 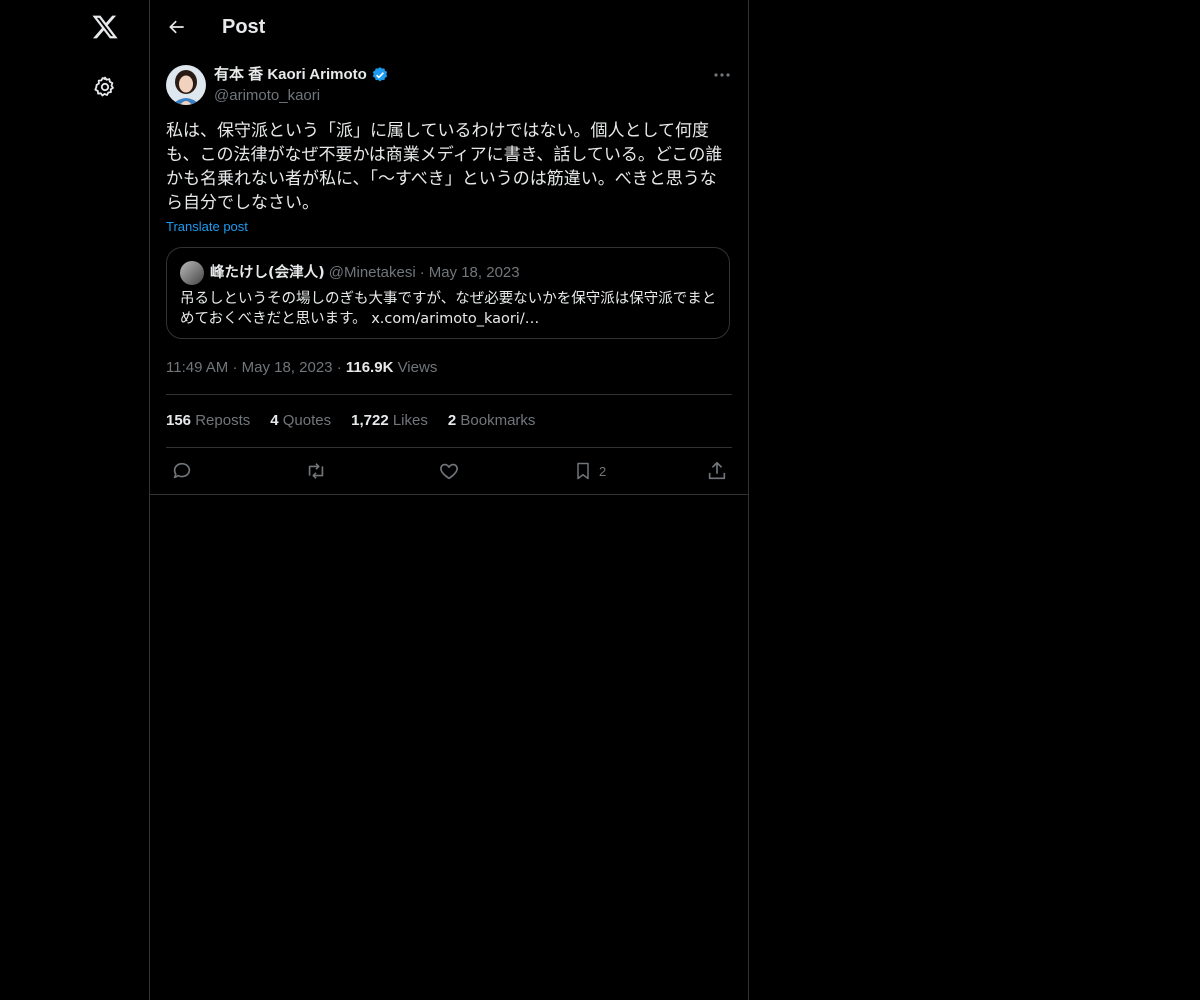 What do you see at coordinates (372, 272) in the screenshot?
I see `quoted-author-handle: @Minetakesi` at bounding box center [372, 272].